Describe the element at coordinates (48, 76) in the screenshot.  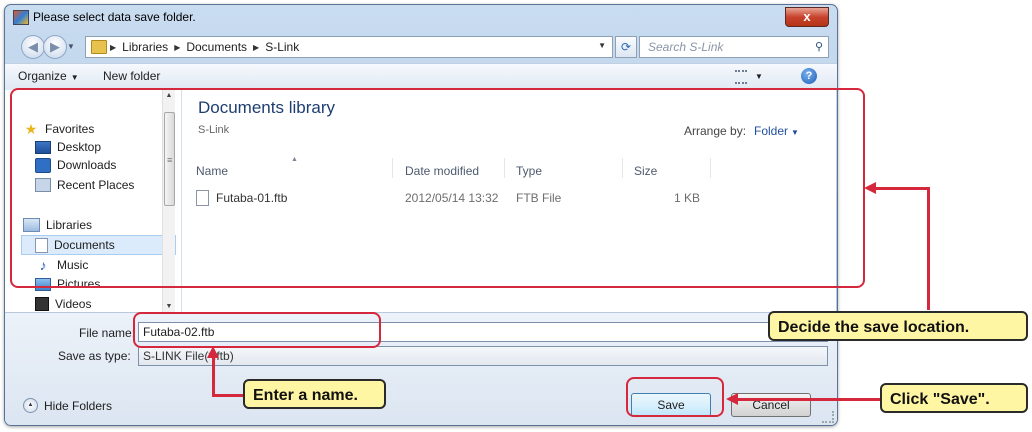
I see `organize-button: Organize ▼` at that location.